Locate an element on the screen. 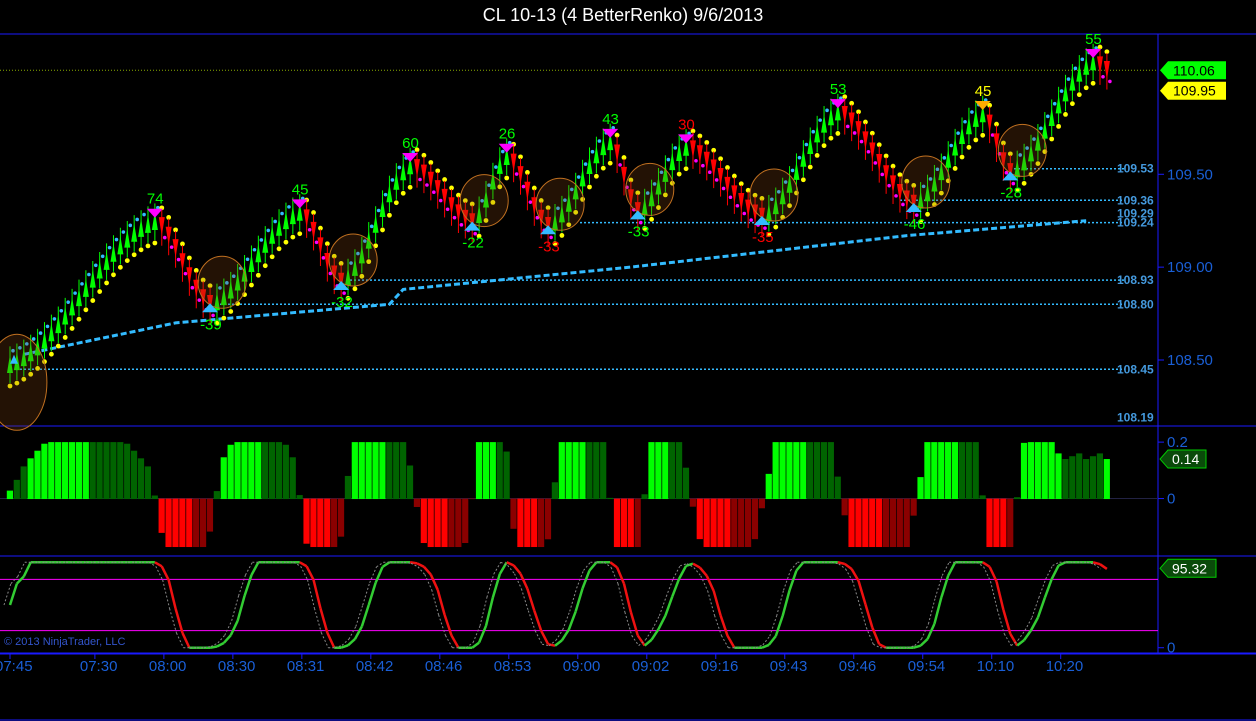 This screenshot has height=721, width=1256. x-tick-label: 09:54 is located at coordinates (927, 666).